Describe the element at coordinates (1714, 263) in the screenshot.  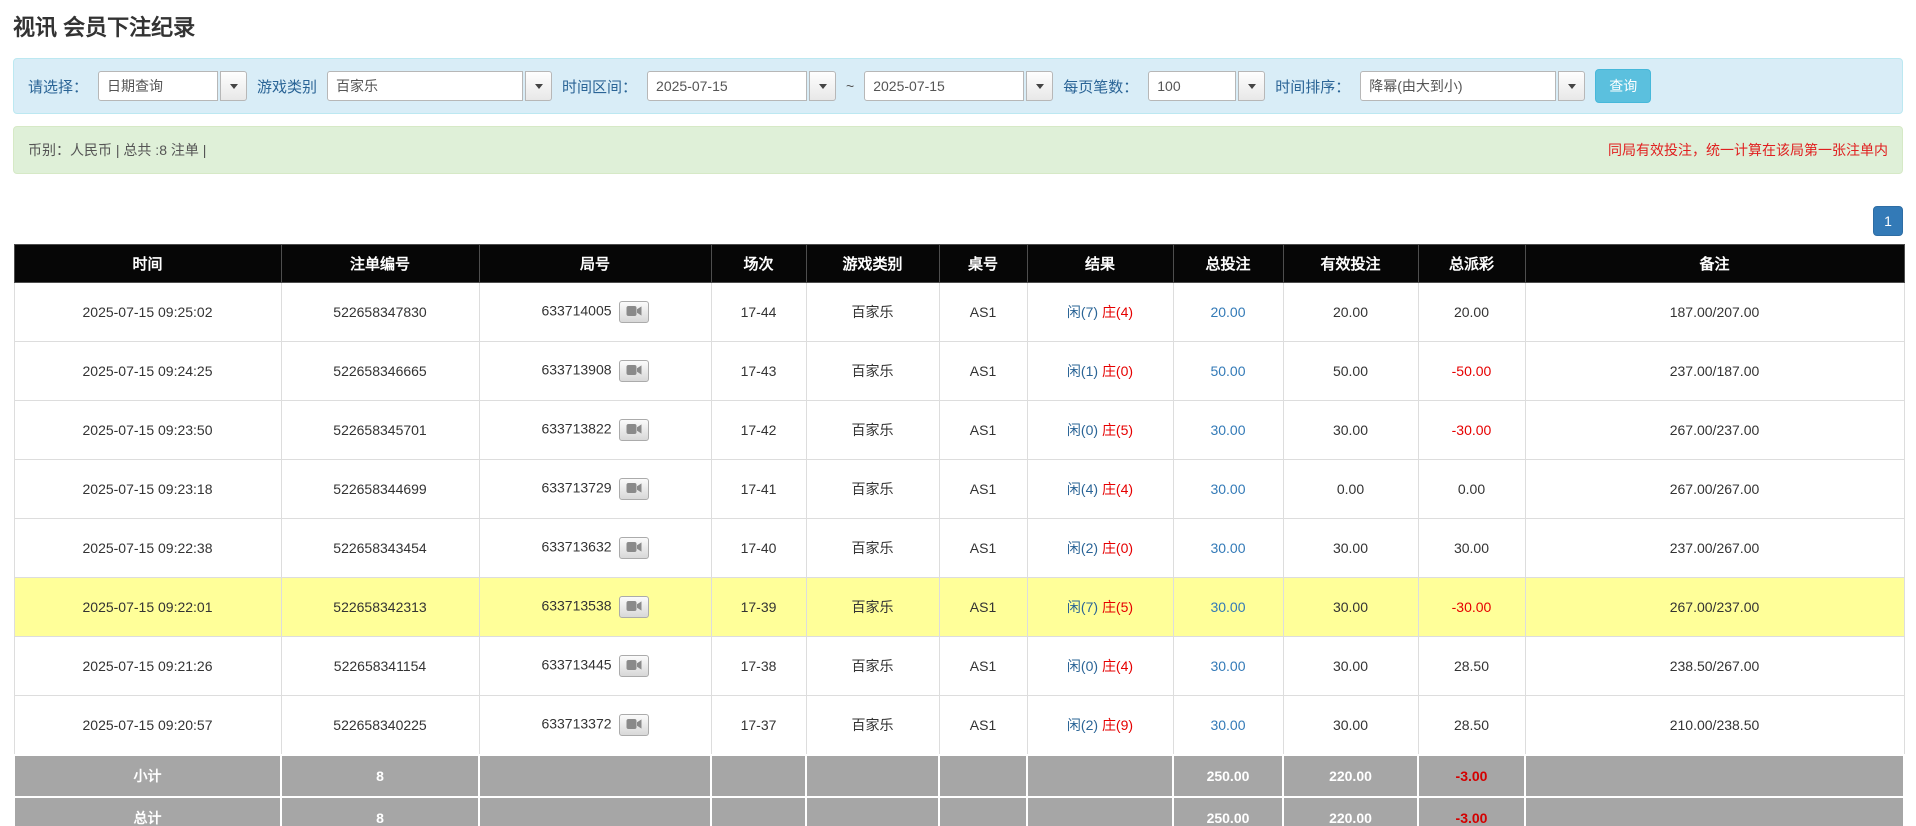
I see `column-header: 备注` at that location.